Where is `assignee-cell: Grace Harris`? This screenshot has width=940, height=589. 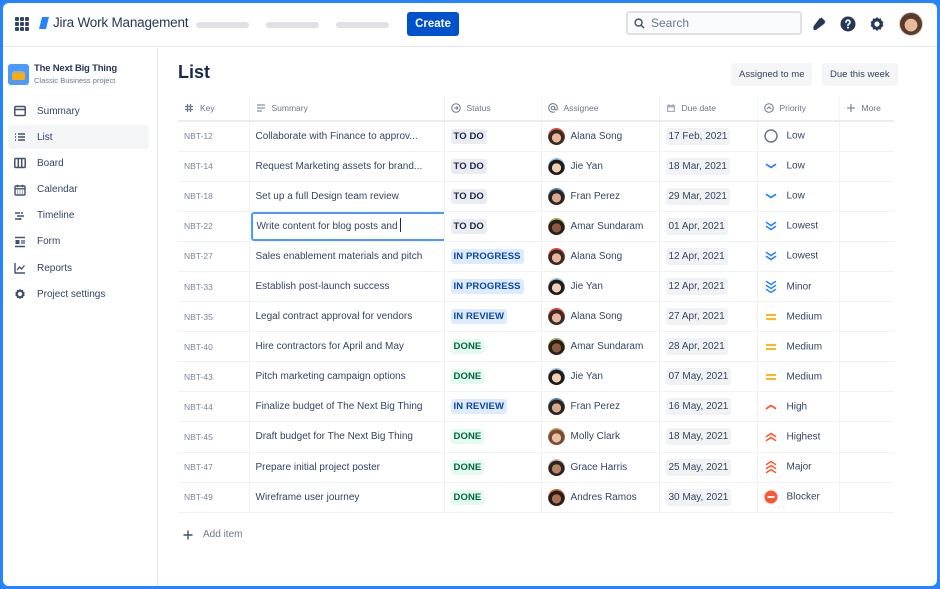 assignee-cell: Grace Harris is located at coordinates (600, 467).